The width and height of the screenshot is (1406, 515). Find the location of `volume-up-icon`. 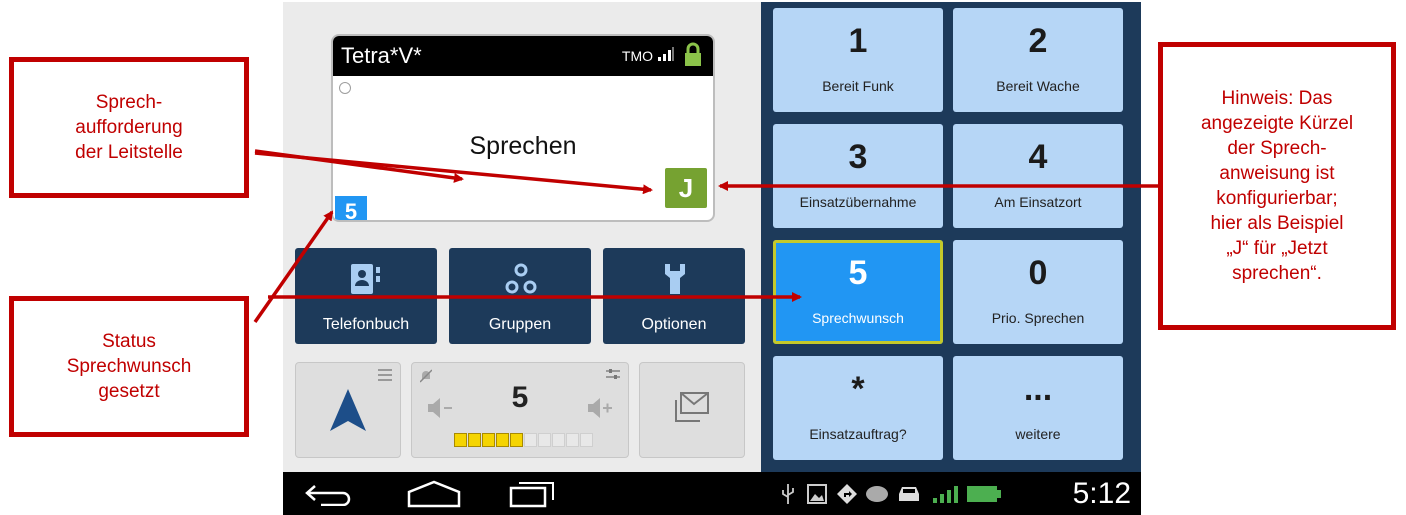

volume-up-icon is located at coordinates (601, 408).